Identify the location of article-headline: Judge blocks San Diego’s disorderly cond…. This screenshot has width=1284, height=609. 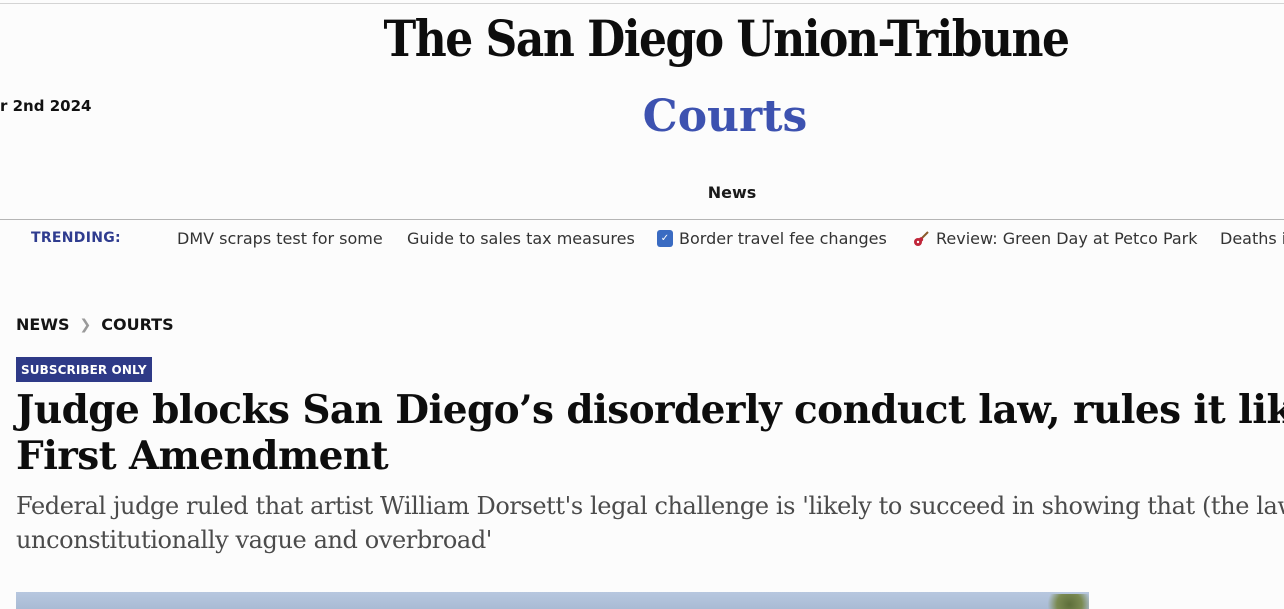
(650, 433).